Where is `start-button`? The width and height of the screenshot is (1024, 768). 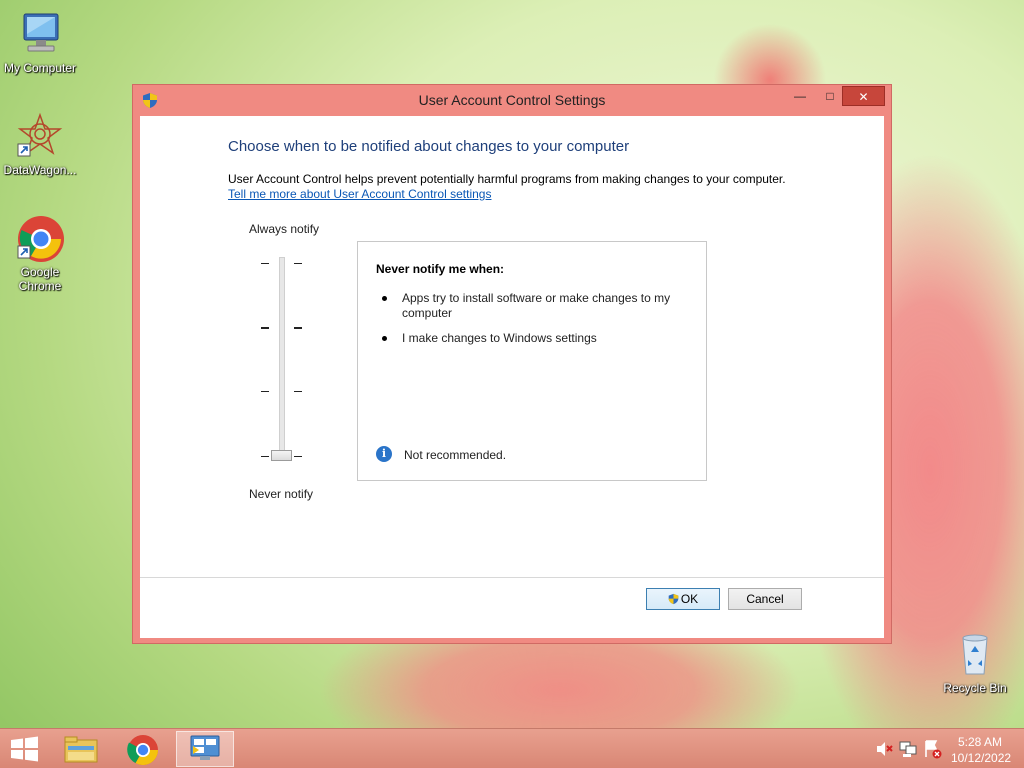
start-button is located at coordinates (29, 749).